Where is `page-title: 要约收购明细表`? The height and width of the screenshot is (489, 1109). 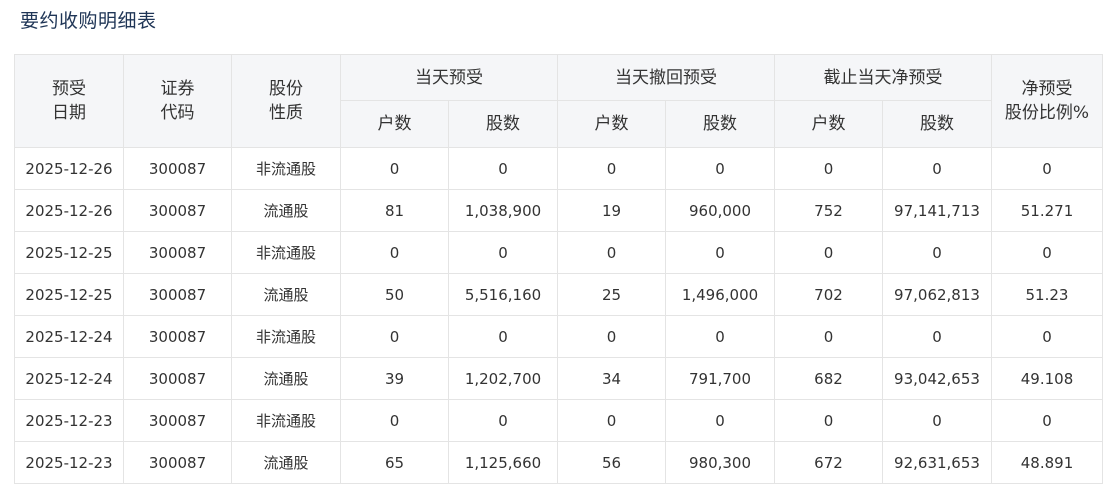 page-title: 要约收购明细表 is located at coordinates (88, 21).